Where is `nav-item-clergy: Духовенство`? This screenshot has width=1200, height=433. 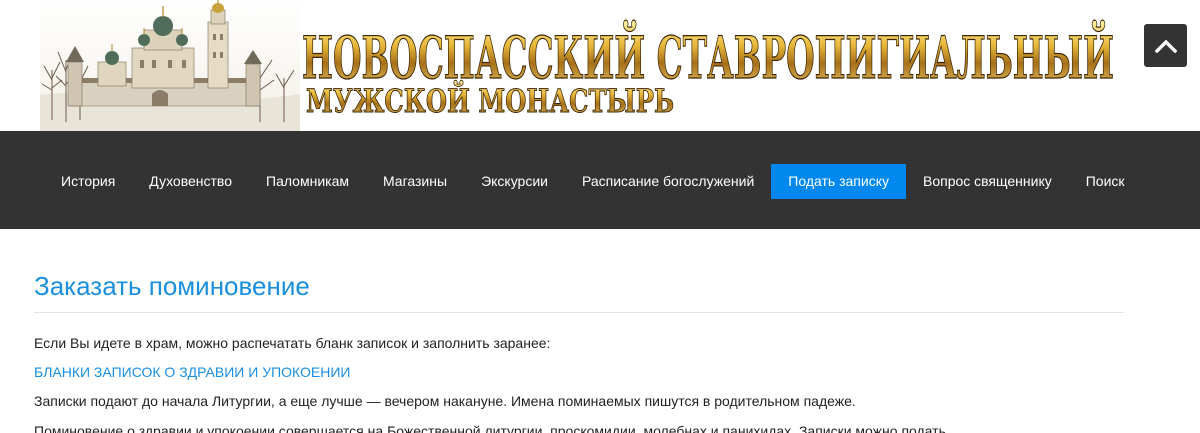
nav-item-clergy: Духовенство is located at coordinates (190, 181).